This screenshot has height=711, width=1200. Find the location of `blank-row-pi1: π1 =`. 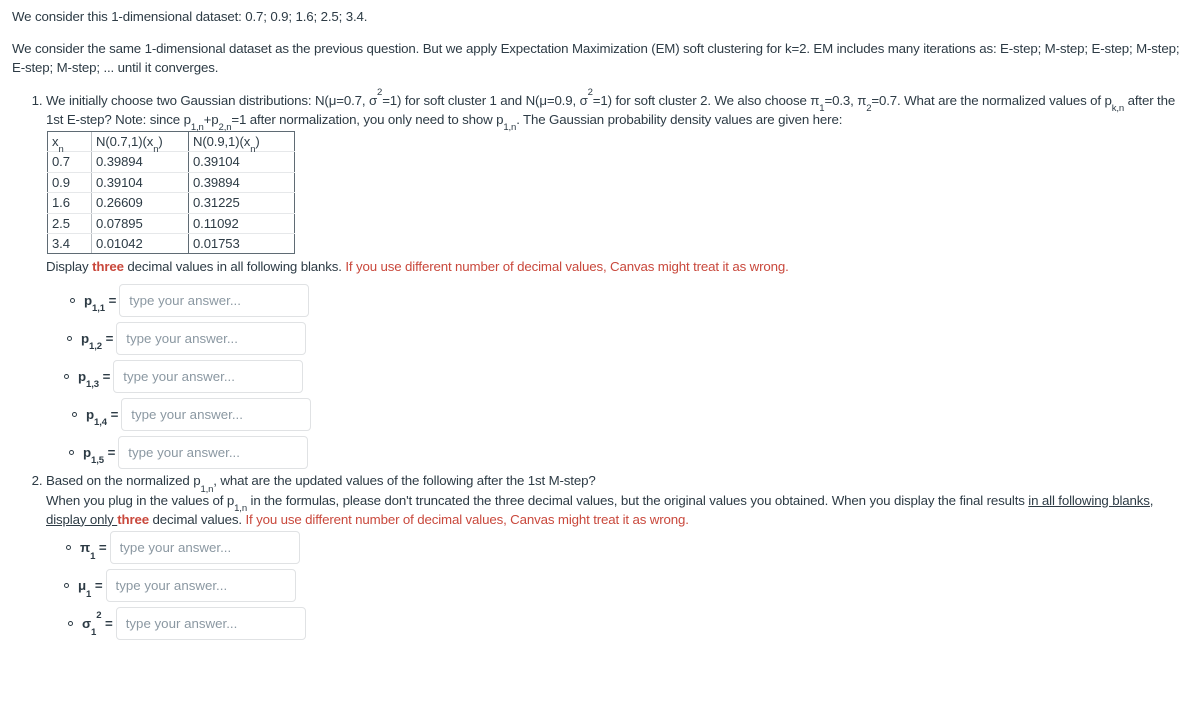

blank-row-pi1: π1 = is located at coordinates (617, 548).